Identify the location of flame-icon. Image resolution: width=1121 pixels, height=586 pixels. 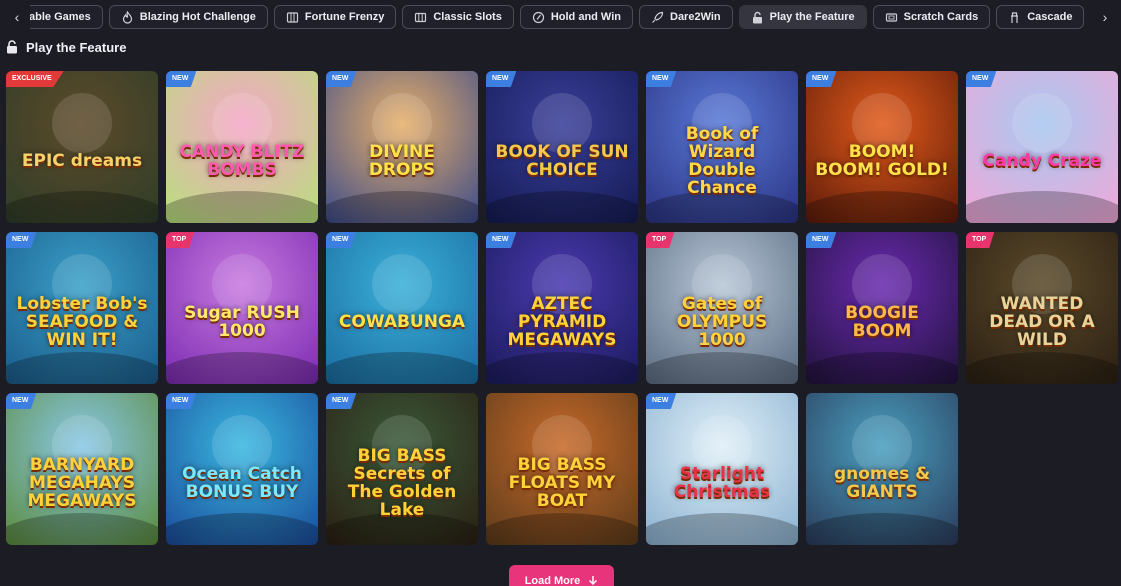
(127, 17).